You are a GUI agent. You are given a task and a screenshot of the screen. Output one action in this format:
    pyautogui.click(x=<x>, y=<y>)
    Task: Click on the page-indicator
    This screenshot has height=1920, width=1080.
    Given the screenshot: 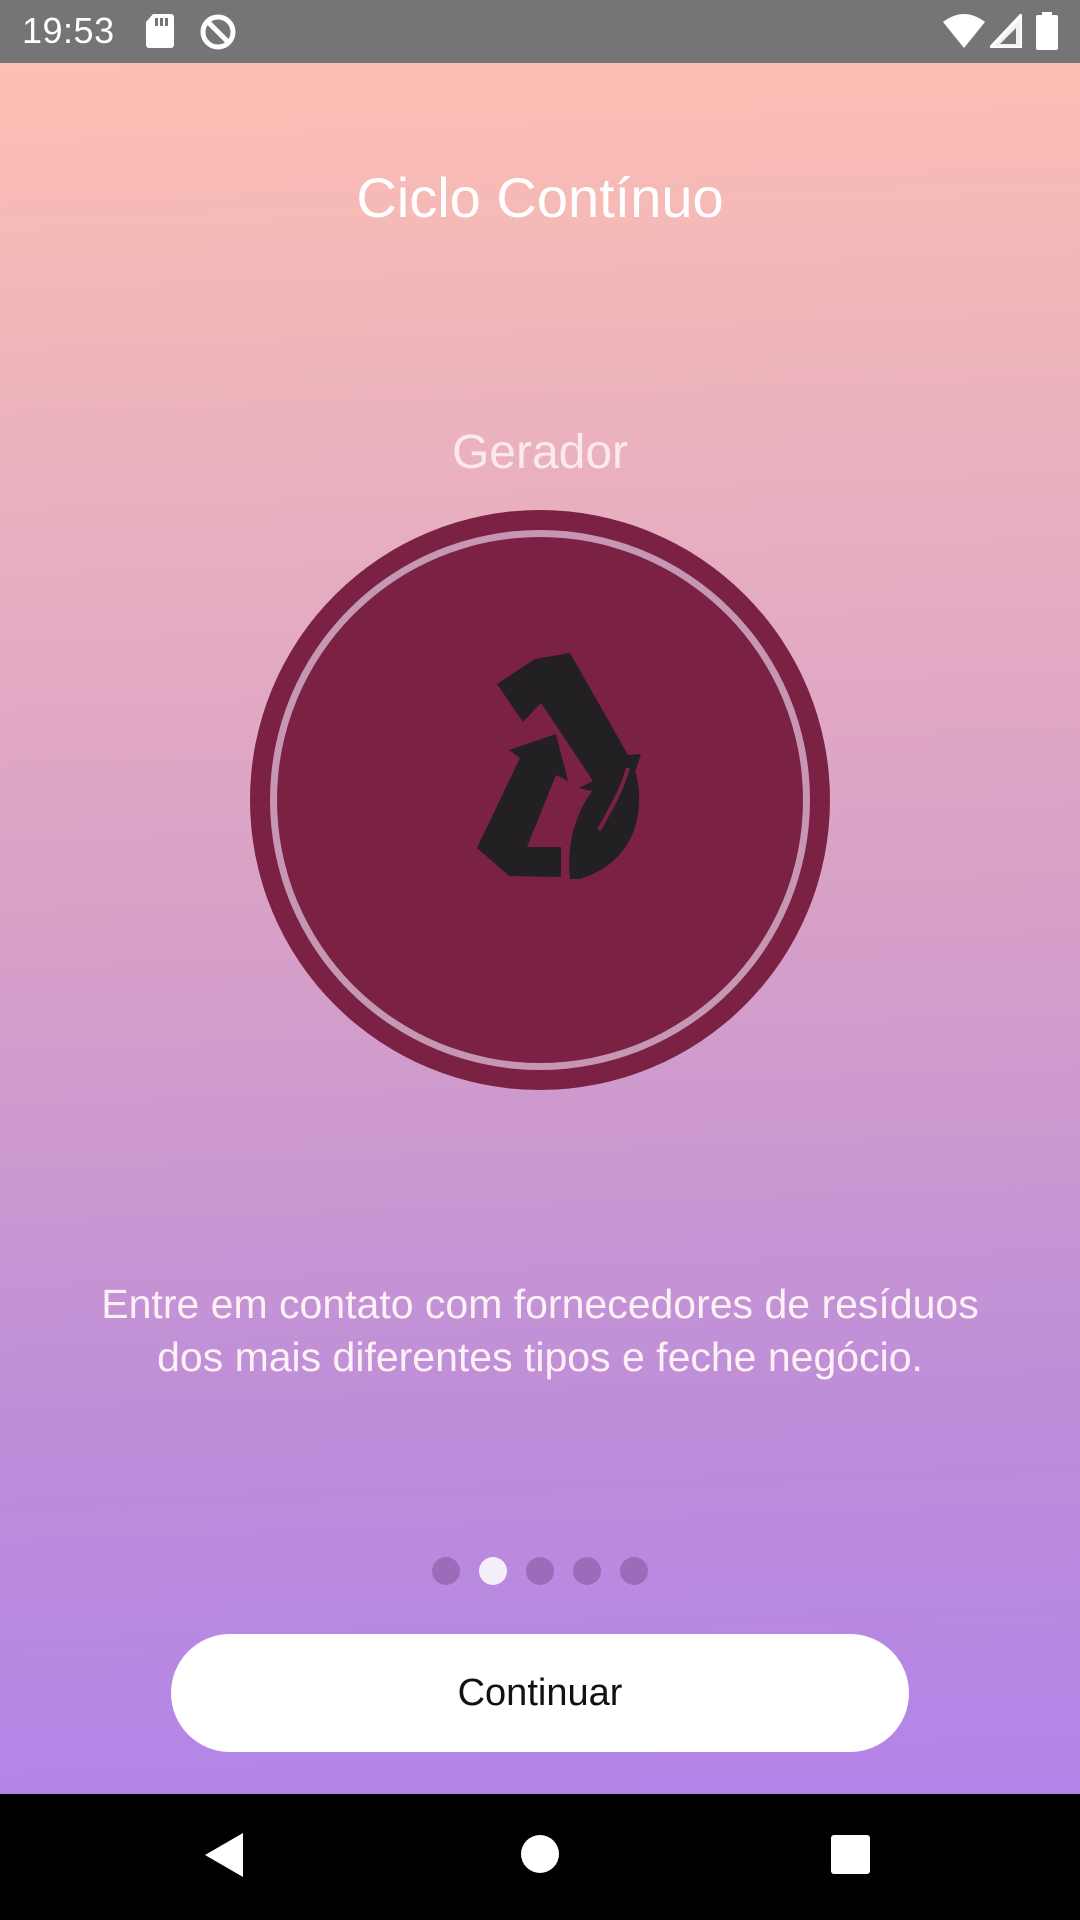 What is the action you would take?
    pyautogui.click(x=540, y=1572)
    